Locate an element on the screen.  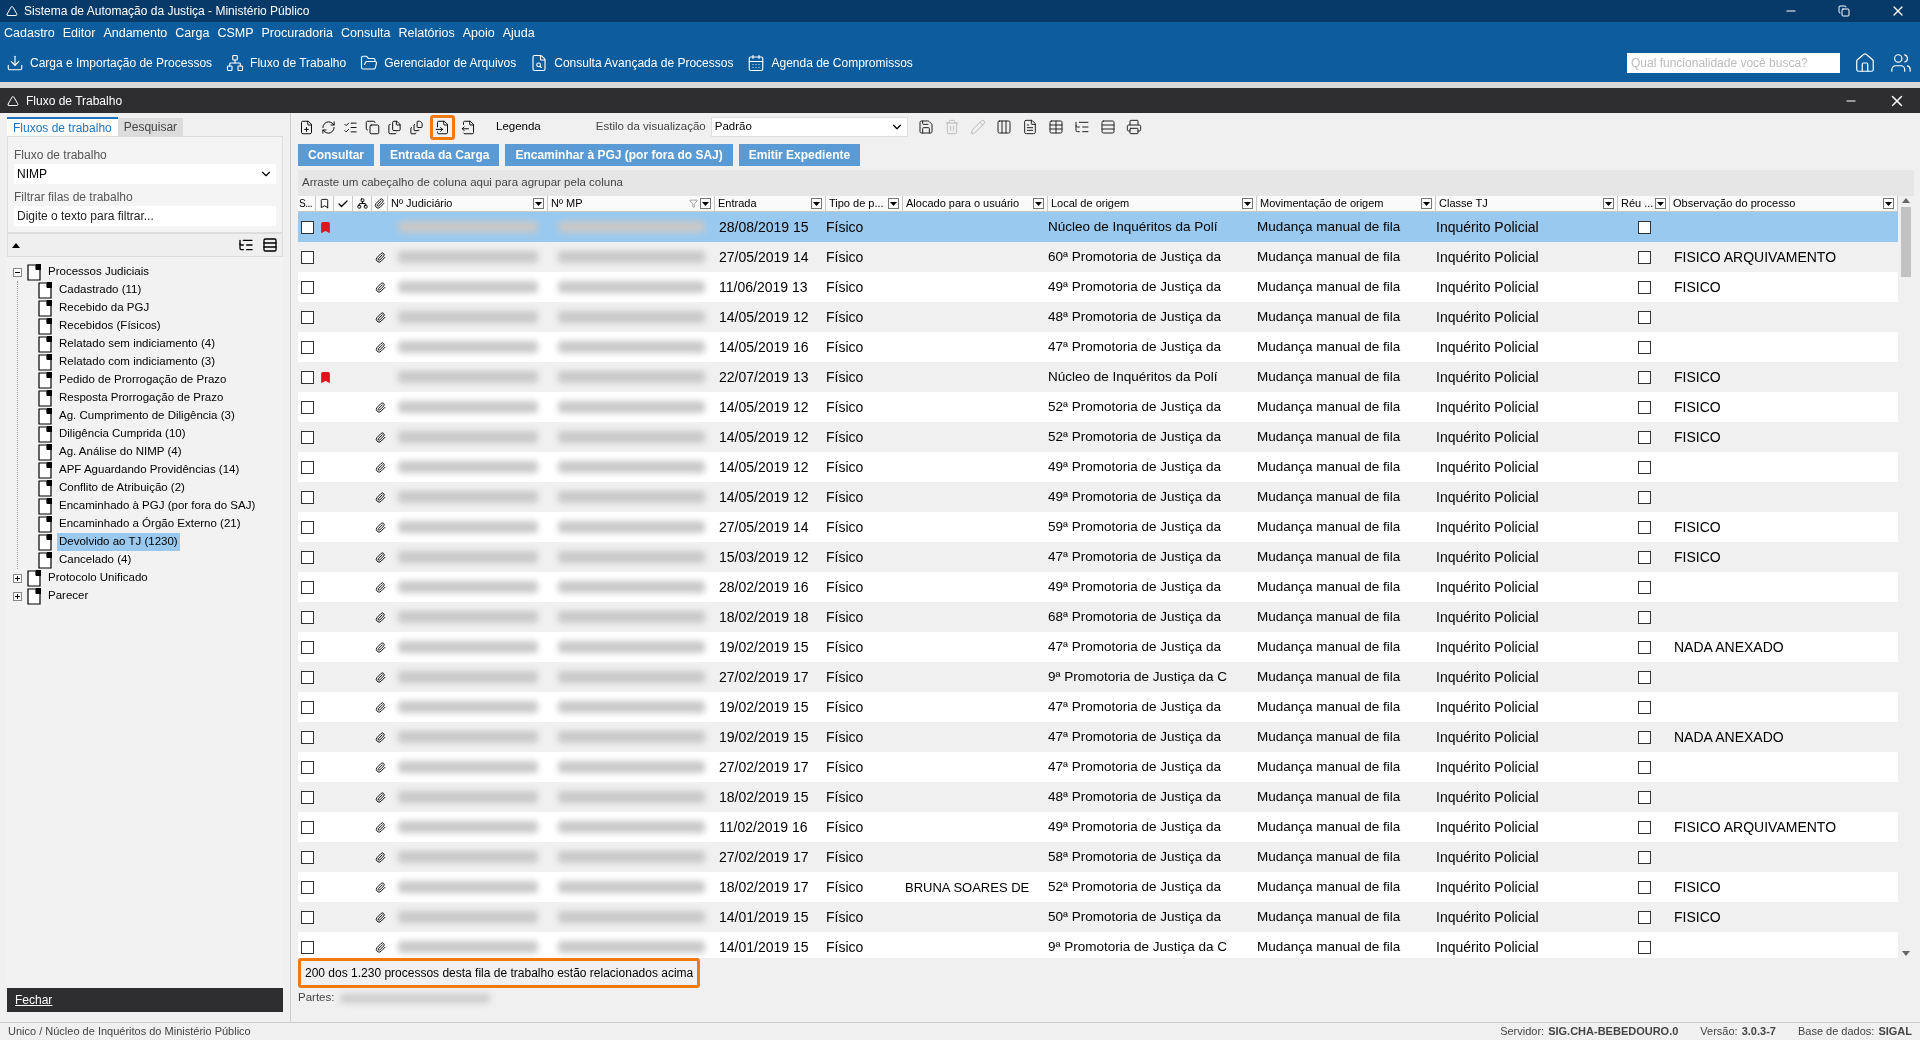
table-row: 28/02/2019 16 Físico 49ª Promotoria de Justiça da Mudança manual de fila Inquérito Policial is located at coordinates (1098, 587).